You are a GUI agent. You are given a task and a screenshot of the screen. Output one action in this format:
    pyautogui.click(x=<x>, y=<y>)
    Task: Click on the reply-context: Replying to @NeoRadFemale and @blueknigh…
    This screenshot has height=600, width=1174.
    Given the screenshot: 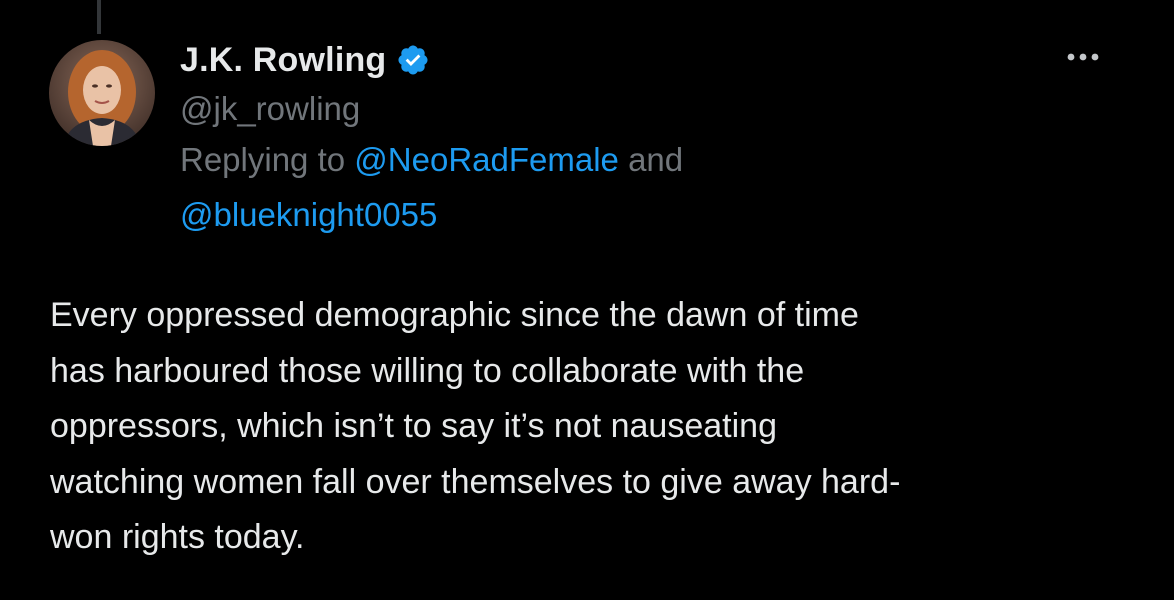 What is the action you would take?
    pyautogui.click(x=600, y=187)
    